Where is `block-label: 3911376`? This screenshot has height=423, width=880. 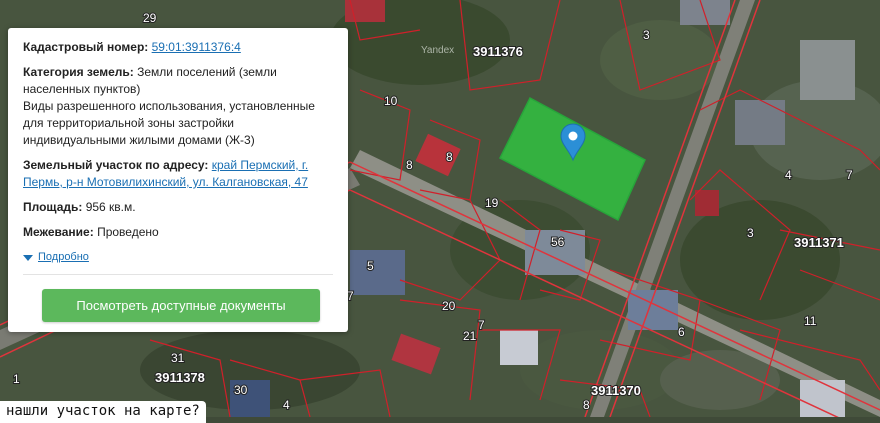 block-label: 3911376 is located at coordinates (498, 51).